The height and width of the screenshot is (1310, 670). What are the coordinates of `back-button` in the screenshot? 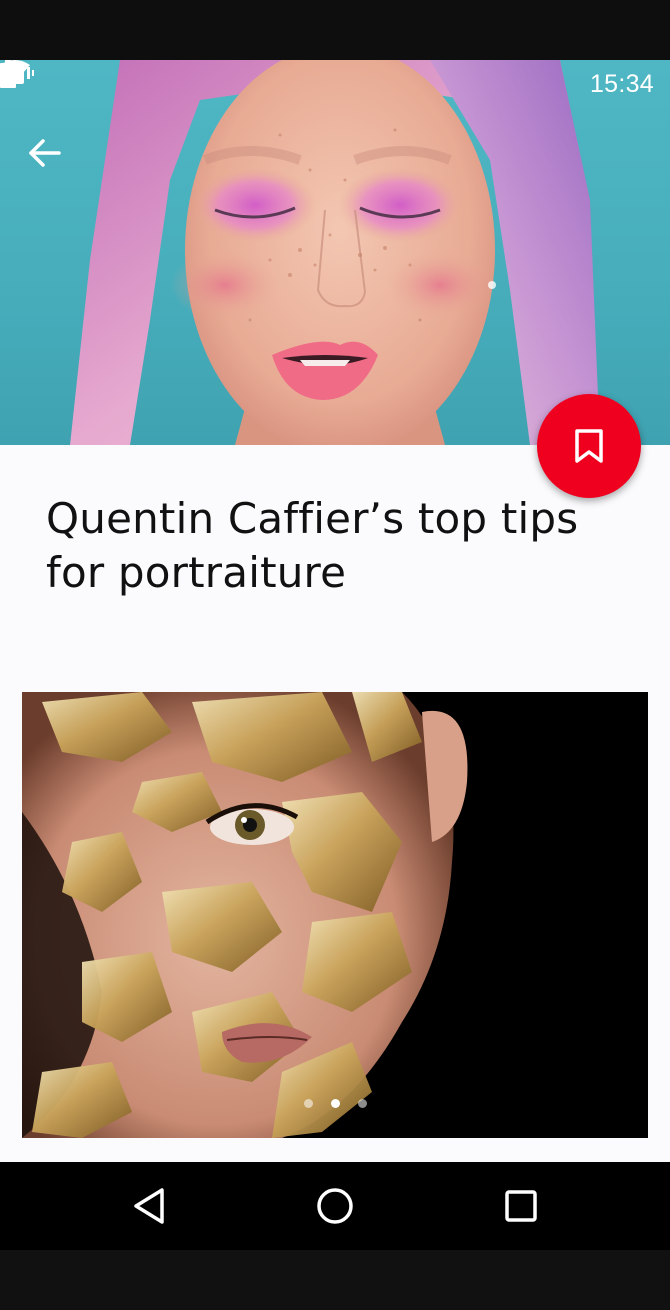 It's located at (52, 158).